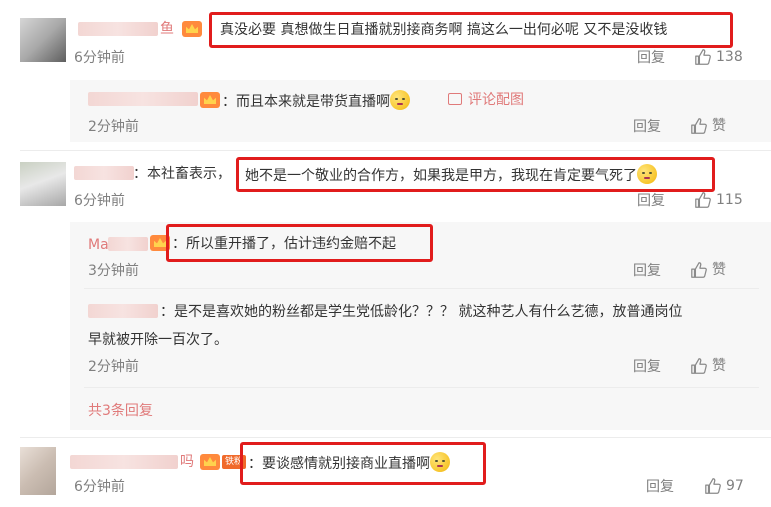 This screenshot has width=771, height=507. What do you see at coordinates (182, 174) in the screenshot?
I see `comment-text: ：本社畜表示，` at bounding box center [182, 174].